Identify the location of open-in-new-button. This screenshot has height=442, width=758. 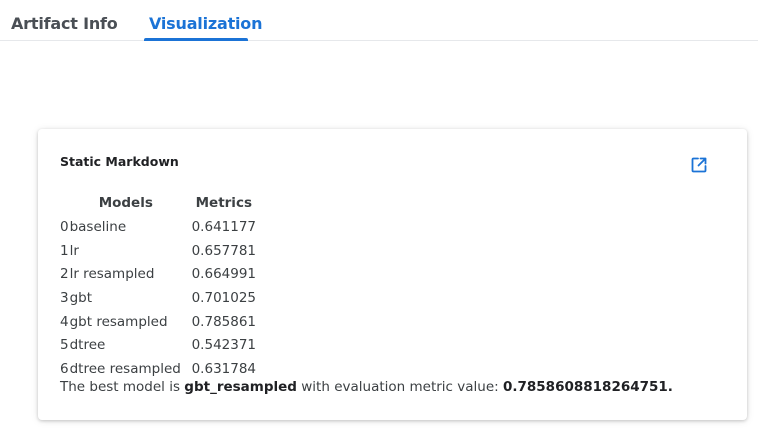
(699, 165).